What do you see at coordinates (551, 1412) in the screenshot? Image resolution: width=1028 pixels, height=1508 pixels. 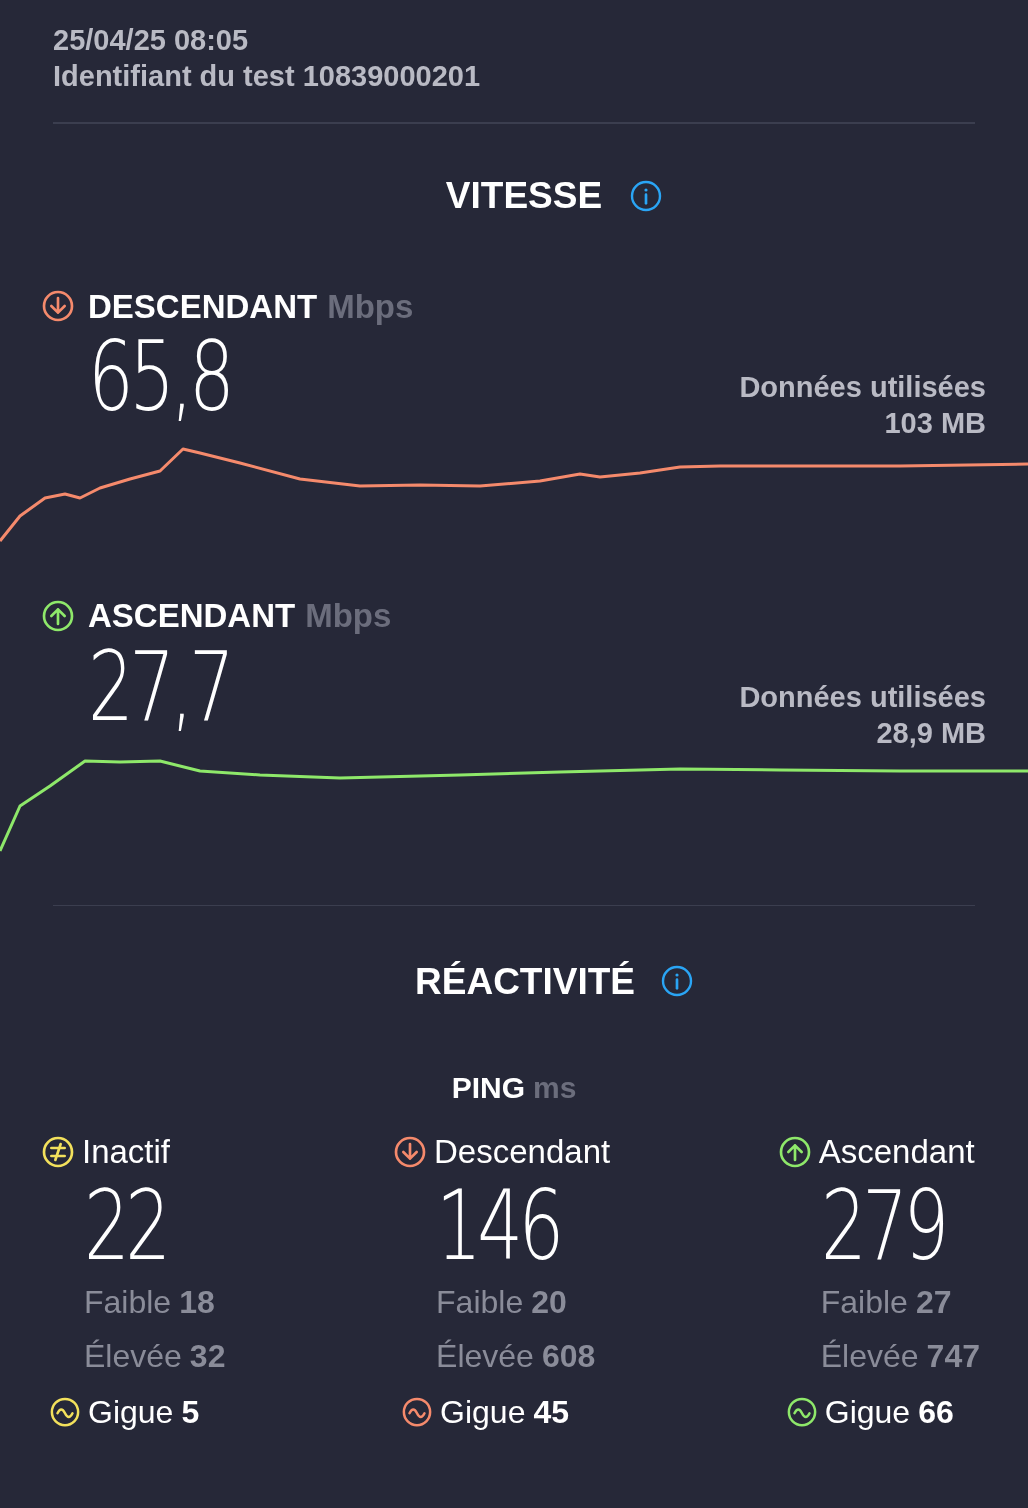 I see `jitter-value: 45` at bounding box center [551, 1412].